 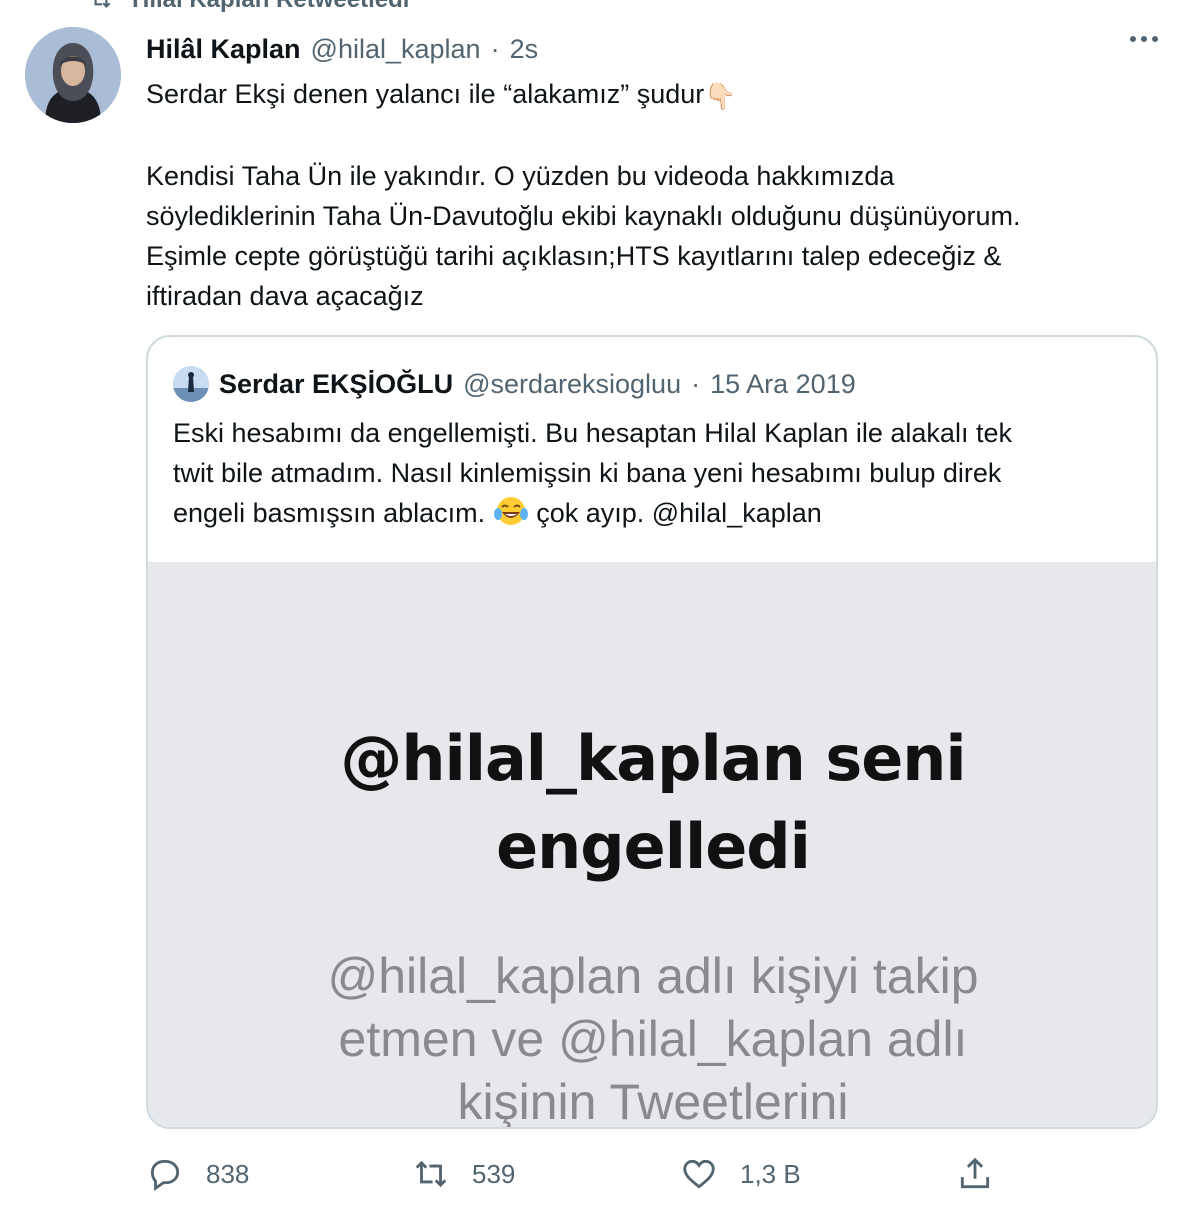 What do you see at coordinates (197, 1174) in the screenshot?
I see `reply-button: 838` at bounding box center [197, 1174].